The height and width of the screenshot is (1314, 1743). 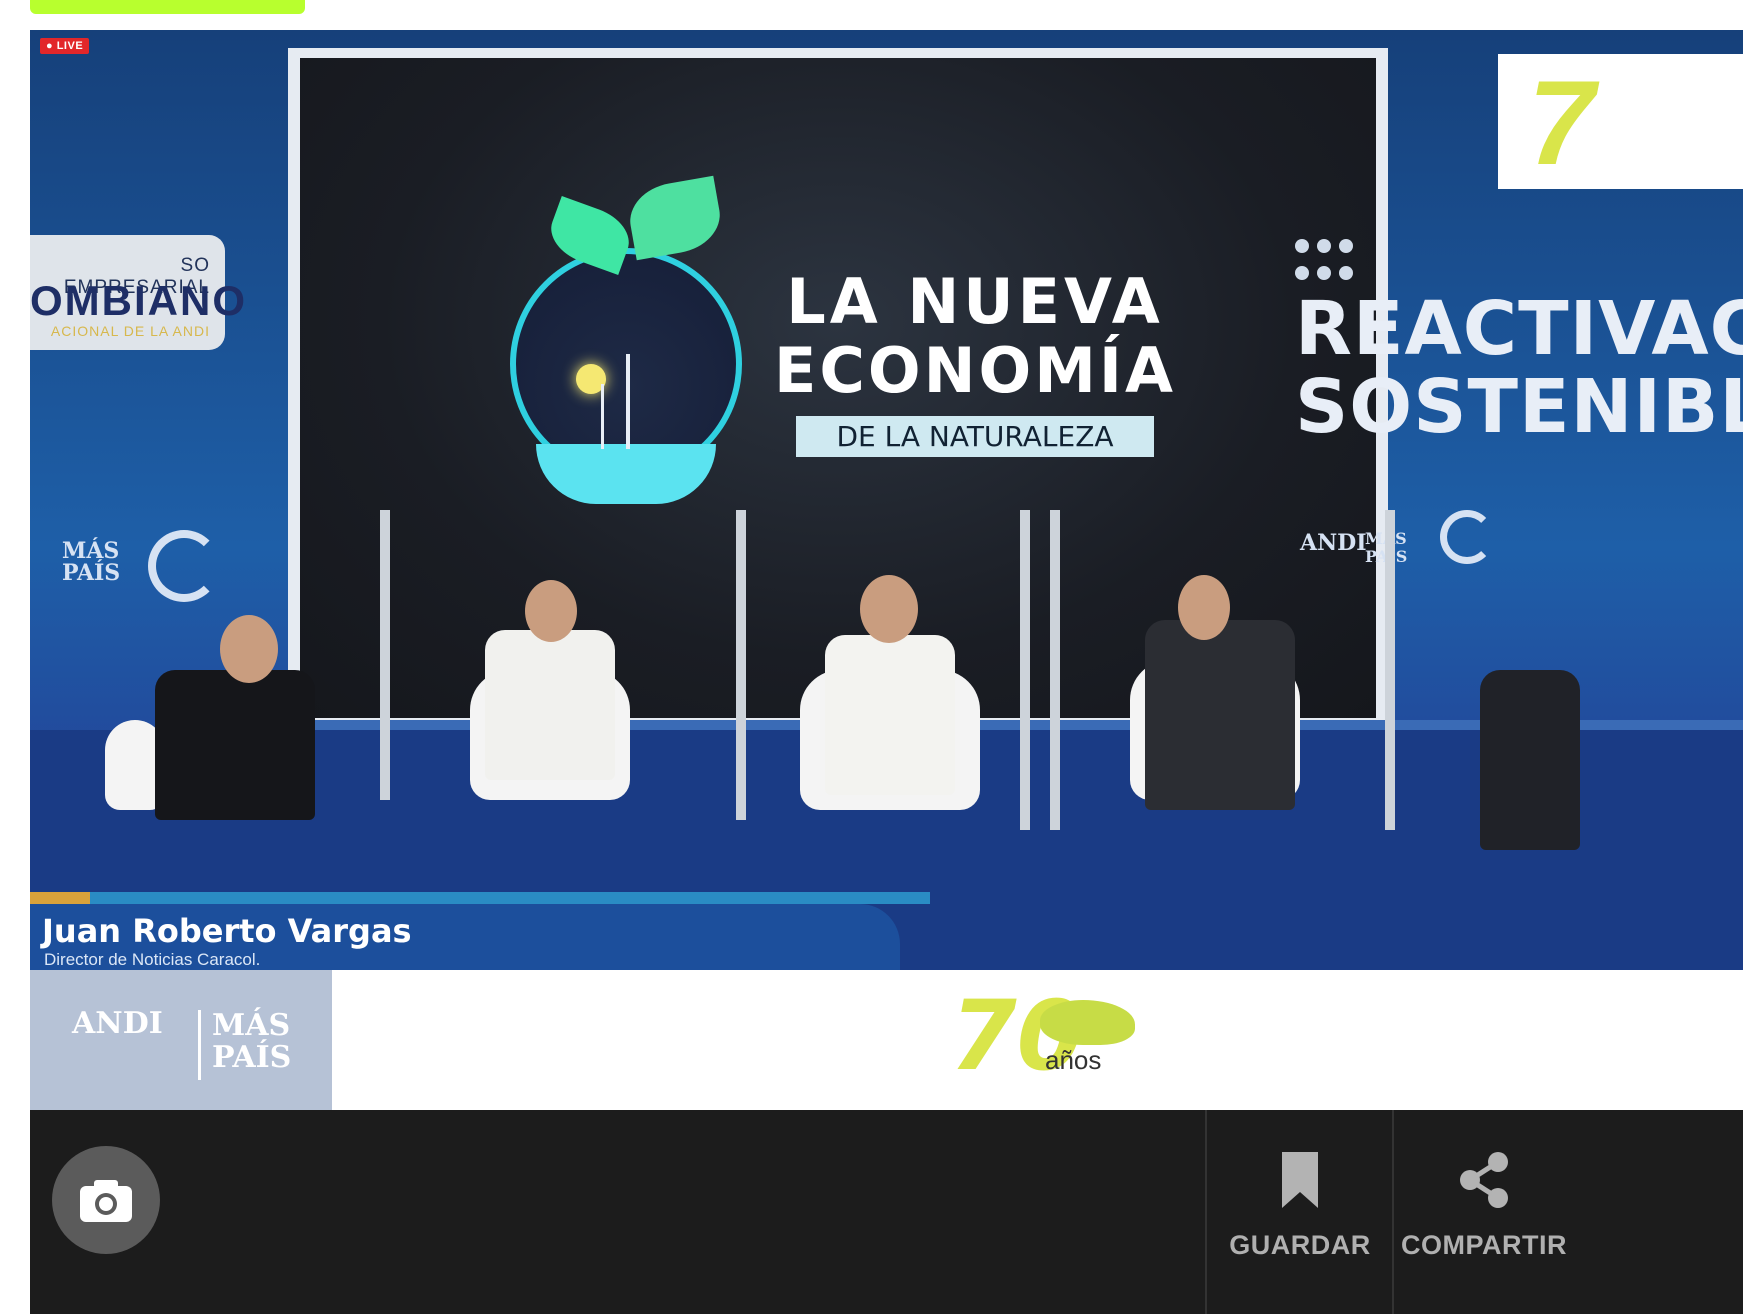 I want to click on event-title: LA NUEVA ECONOMÍA DE LA NATURALEZA, so click(x=975, y=362).